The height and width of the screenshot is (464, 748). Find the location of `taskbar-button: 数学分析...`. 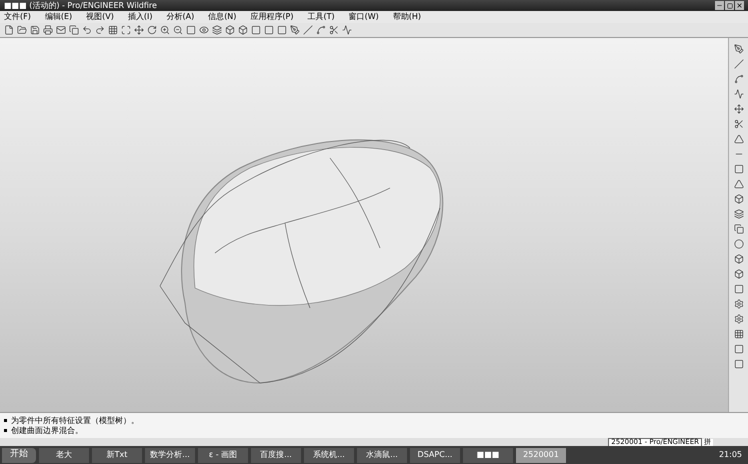

taskbar-button: 数学分析... is located at coordinates (170, 455).